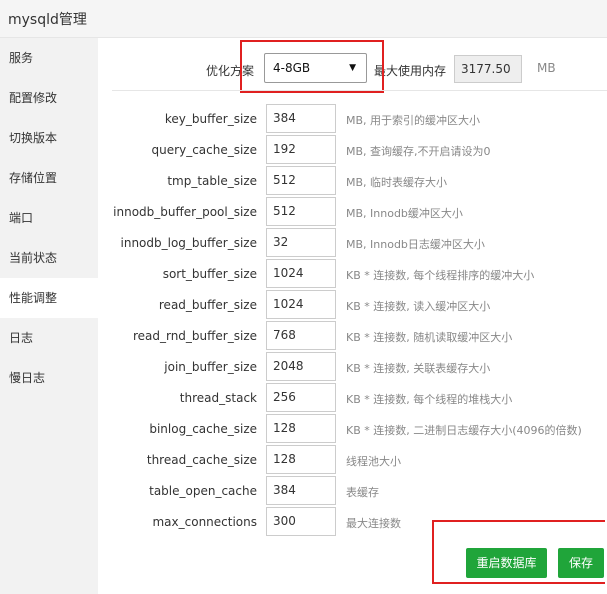 Image resolution: width=607 pixels, height=594 pixels. I want to click on param-label: read_buffer_size, so click(207, 305).